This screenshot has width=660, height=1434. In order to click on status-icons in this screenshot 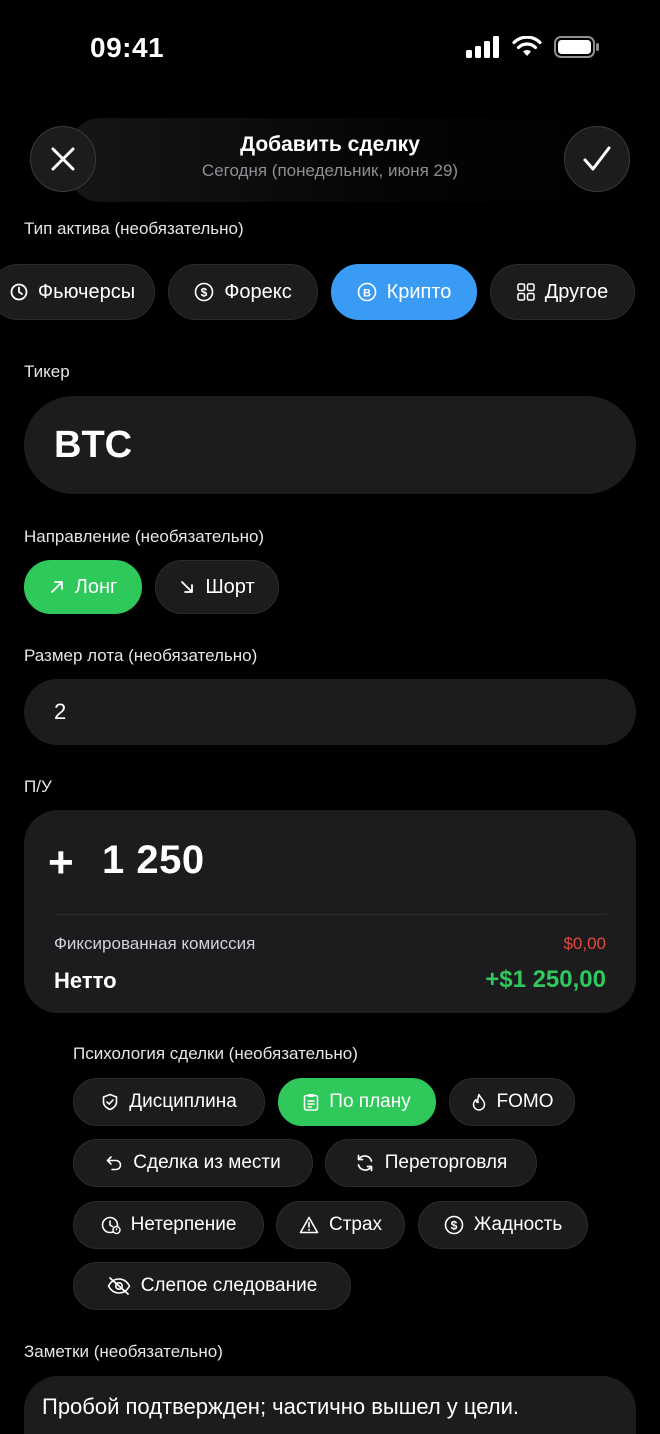, I will do `click(533, 47)`.